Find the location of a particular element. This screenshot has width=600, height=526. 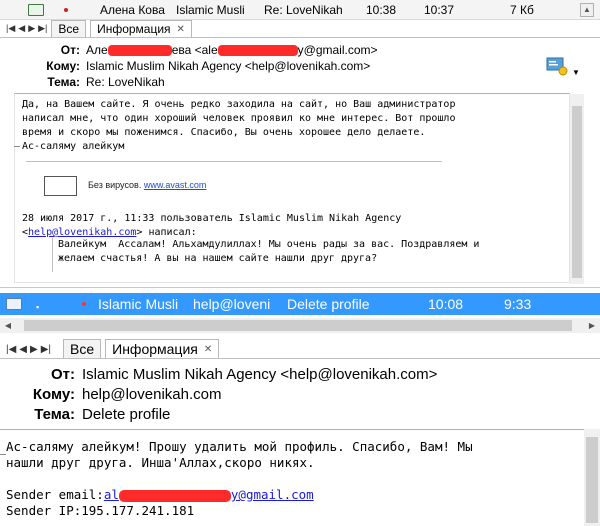

sender-email-label: Sender email: is located at coordinates (55, 494).